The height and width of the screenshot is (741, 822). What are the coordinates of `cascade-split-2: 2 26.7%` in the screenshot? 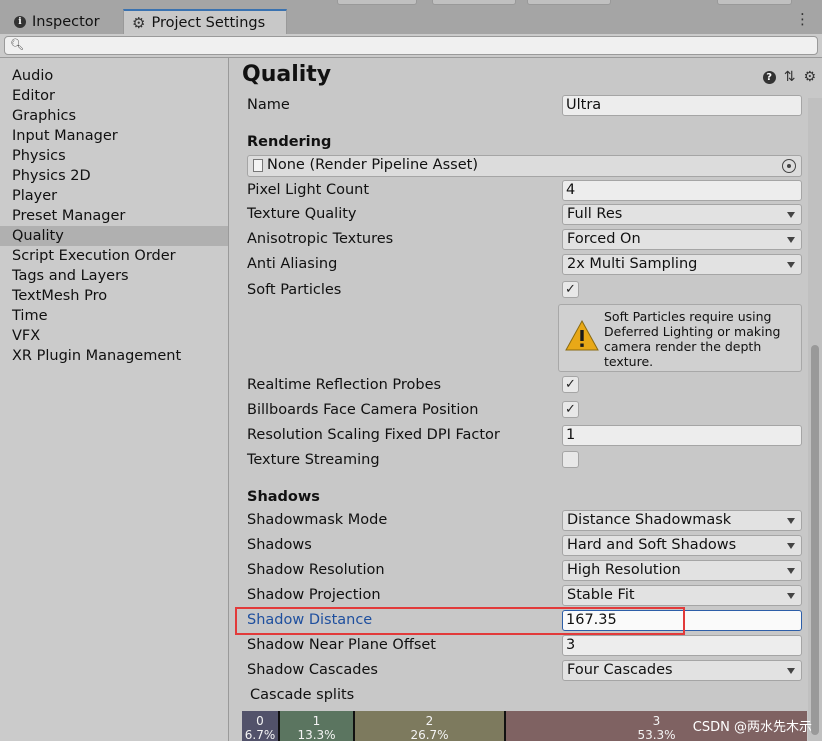 It's located at (430, 726).